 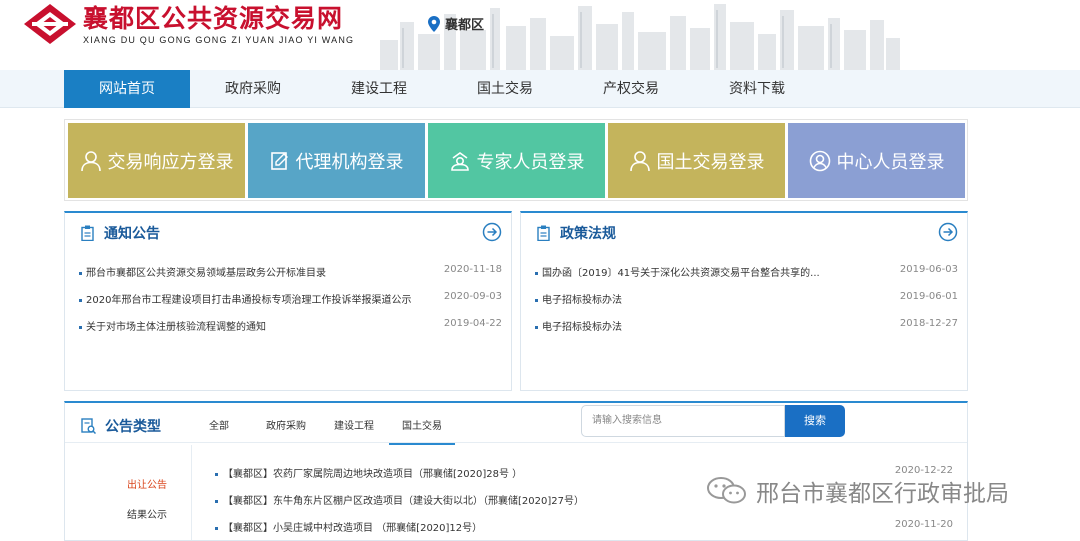 What do you see at coordinates (88, 426) in the screenshot?
I see `document-search-icon` at bounding box center [88, 426].